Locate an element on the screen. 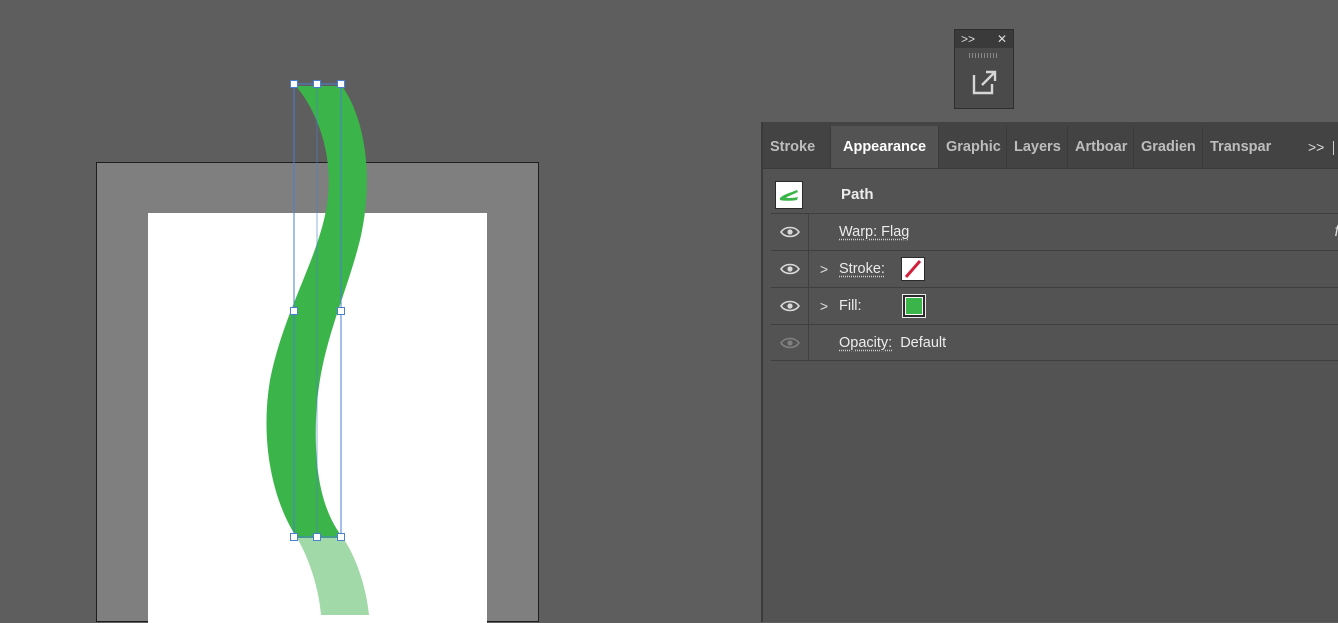  appearance-row-fill: > Fill: is located at coordinates (1054, 305).